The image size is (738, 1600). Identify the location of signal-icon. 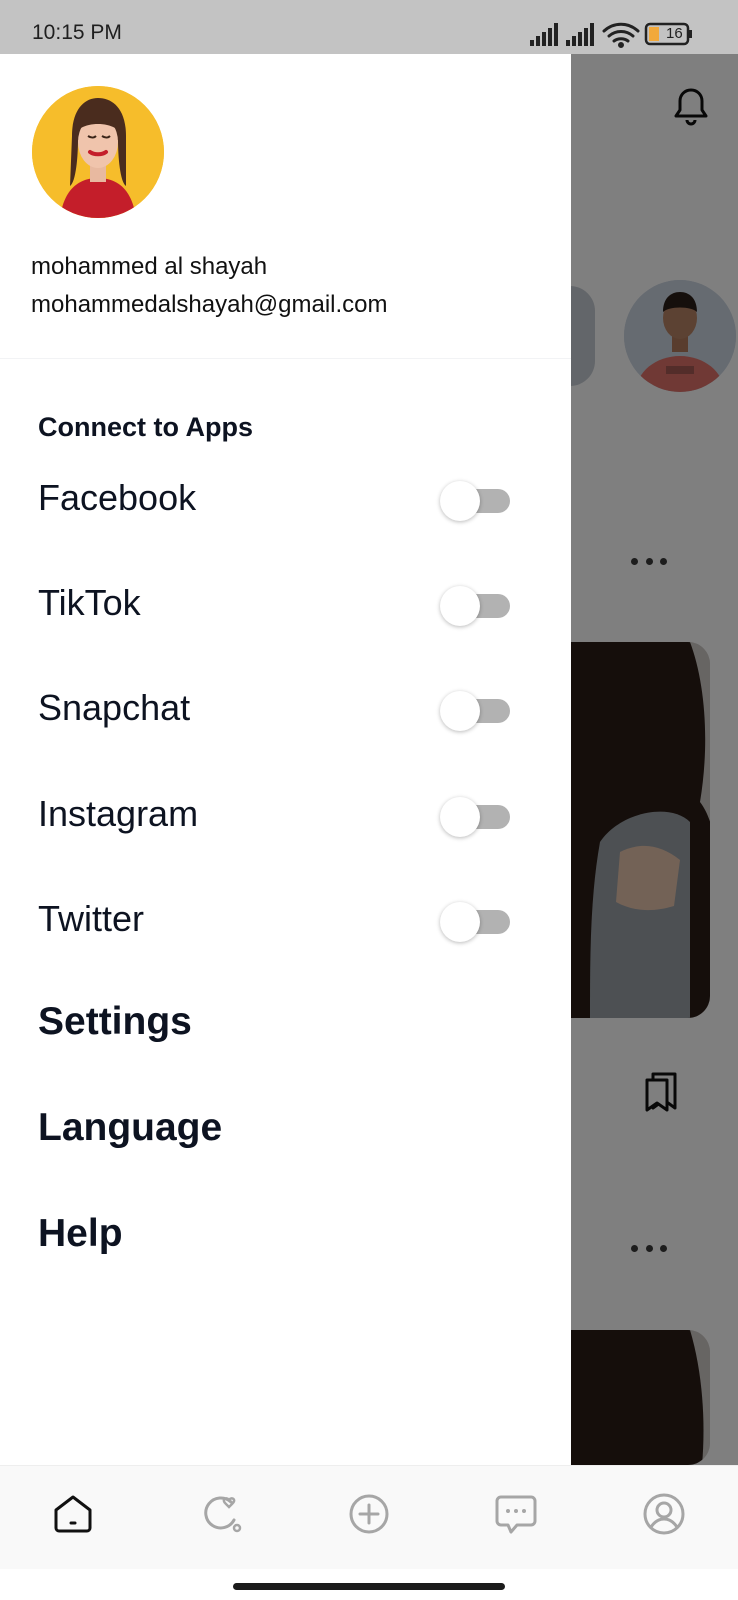
(544, 34).